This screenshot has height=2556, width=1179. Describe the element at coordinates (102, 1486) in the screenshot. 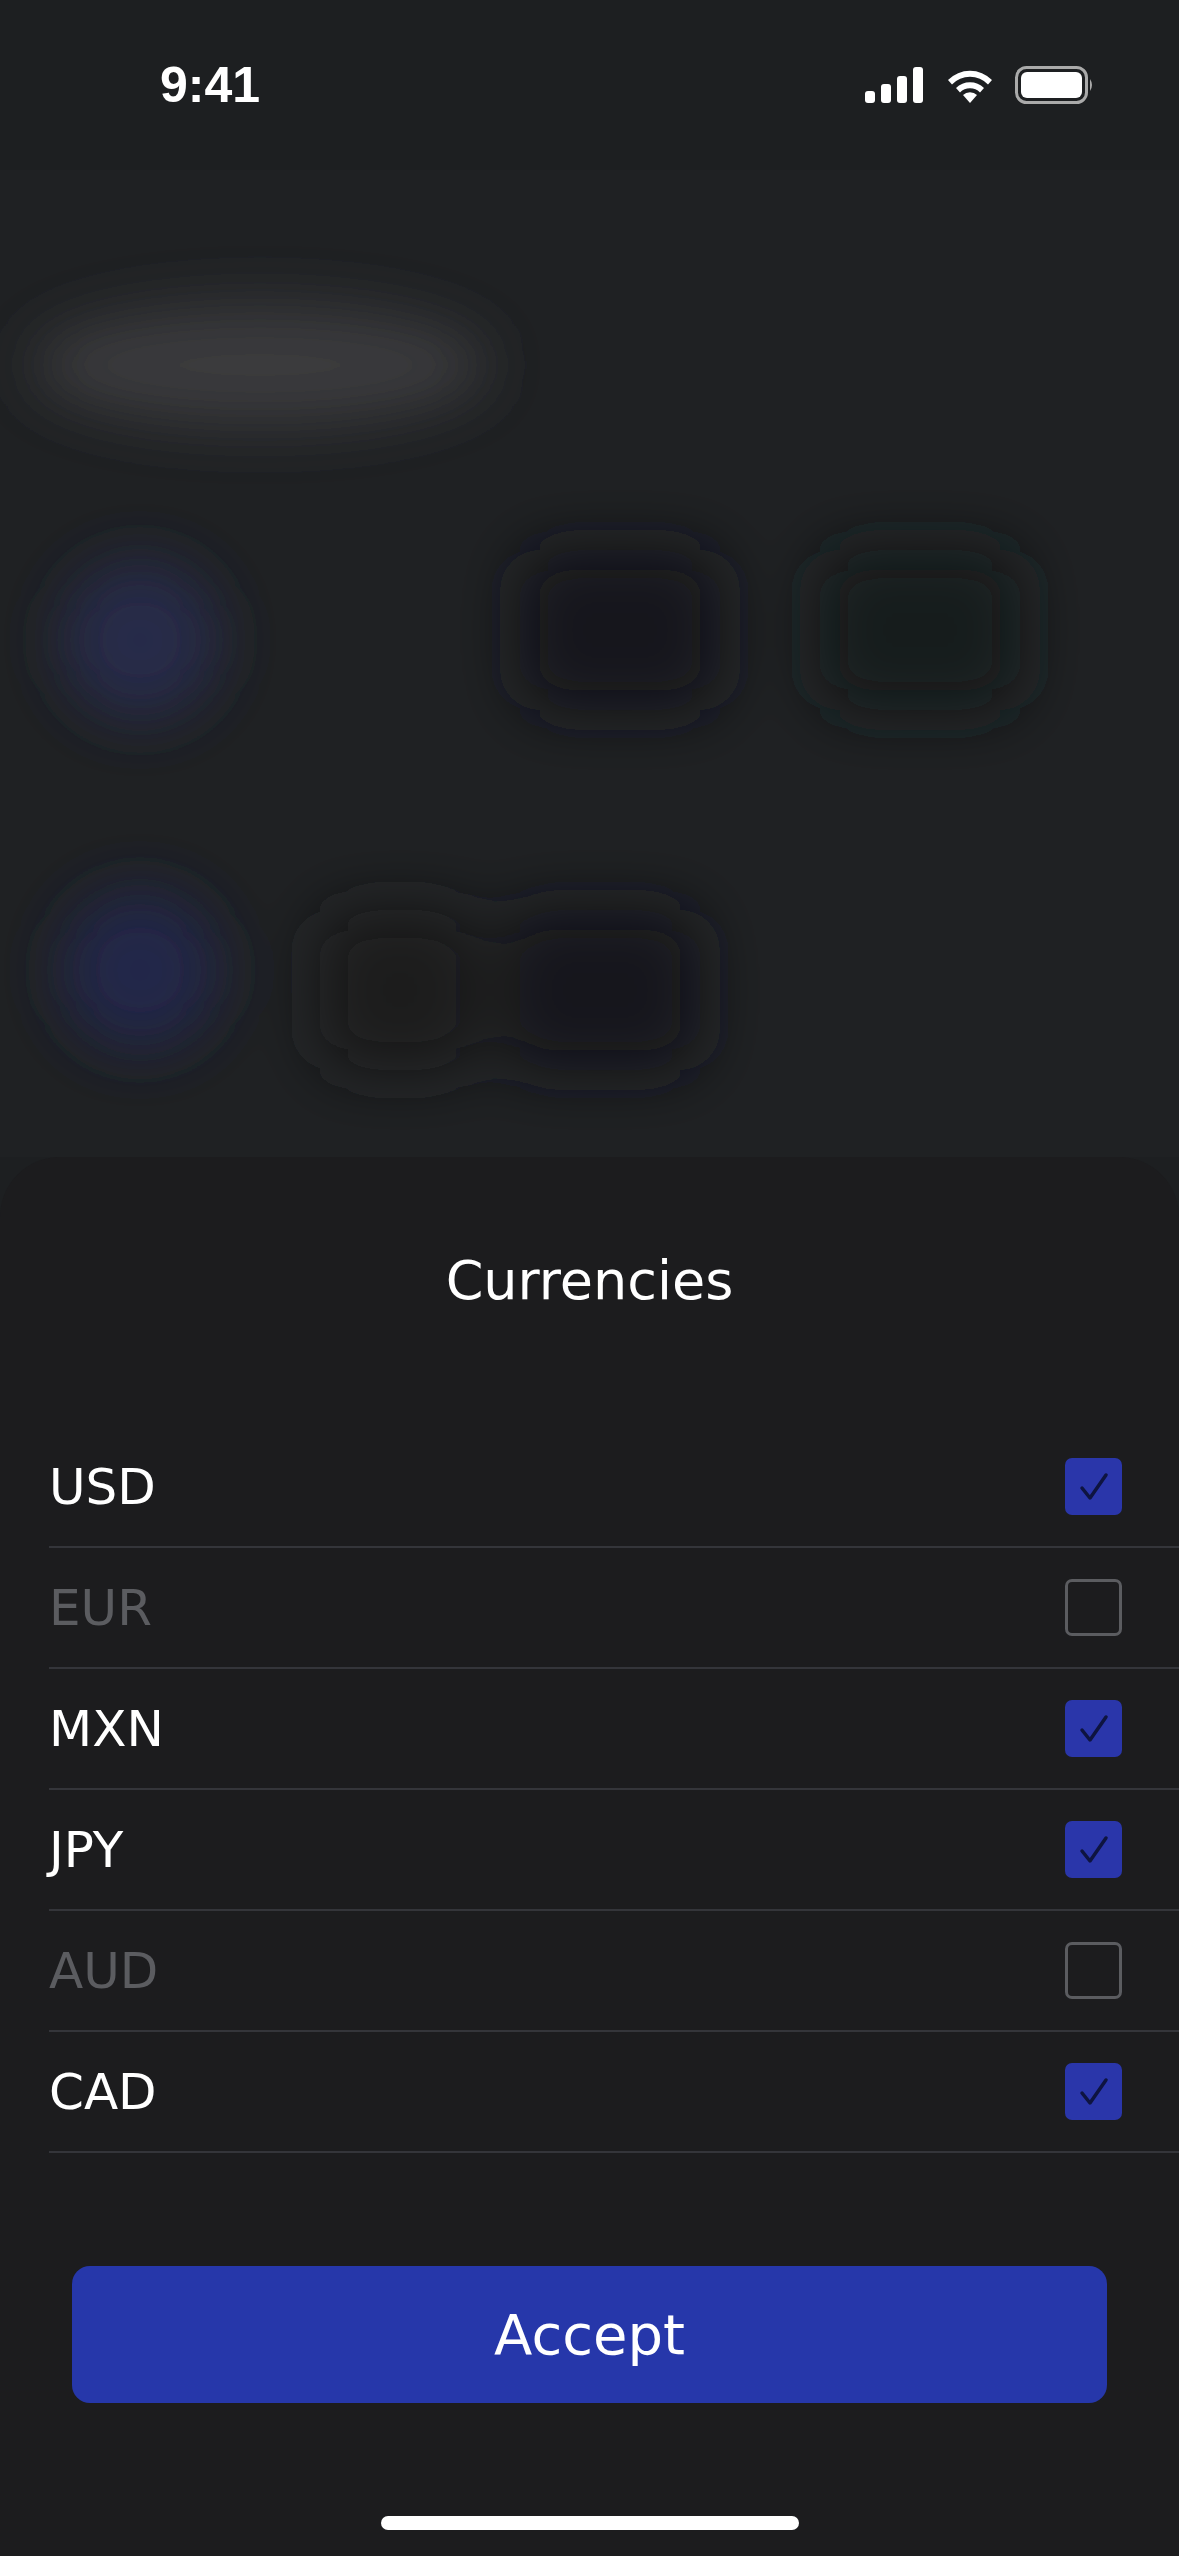

I see `currency-label: USD` at that location.